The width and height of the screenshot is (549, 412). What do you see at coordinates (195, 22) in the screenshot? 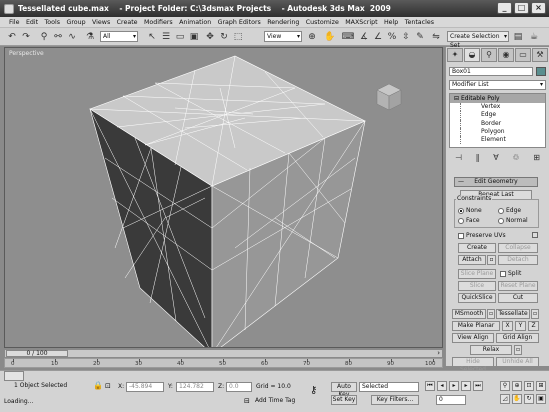
I see `menu-animation: Animation` at bounding box center [195, 22].